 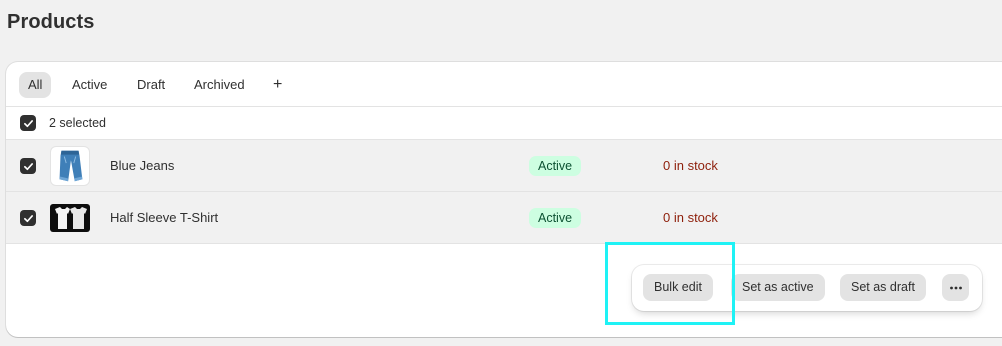 I want to click on page-title: Products, so click(x=51, y=22).